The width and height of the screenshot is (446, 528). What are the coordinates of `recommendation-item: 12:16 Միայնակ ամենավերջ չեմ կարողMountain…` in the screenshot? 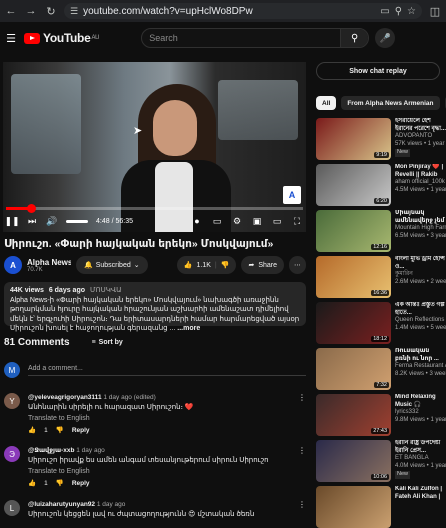 It's located at (381, 231).